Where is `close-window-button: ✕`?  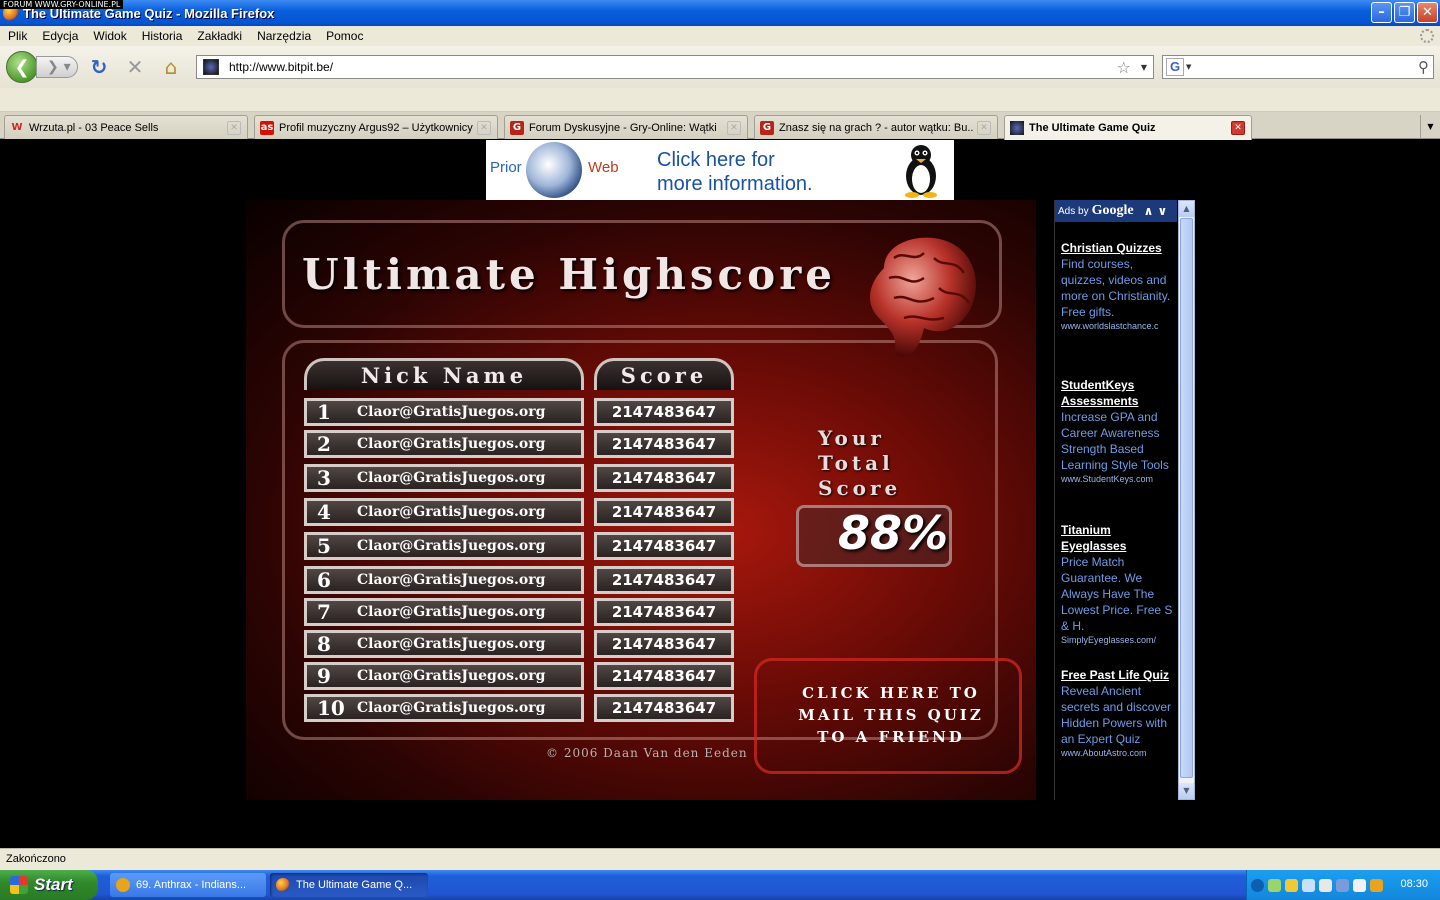 close-window-button: ✕ is located at coordinates (1427, 12).